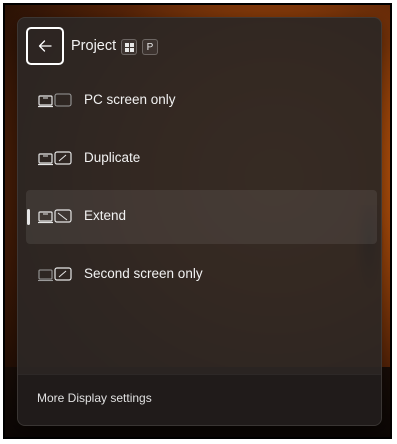 The image size is (397, 444). Describe the element at coordinates (112, 157) in the screenshot. I see `option-label: Duplicate` at that location.